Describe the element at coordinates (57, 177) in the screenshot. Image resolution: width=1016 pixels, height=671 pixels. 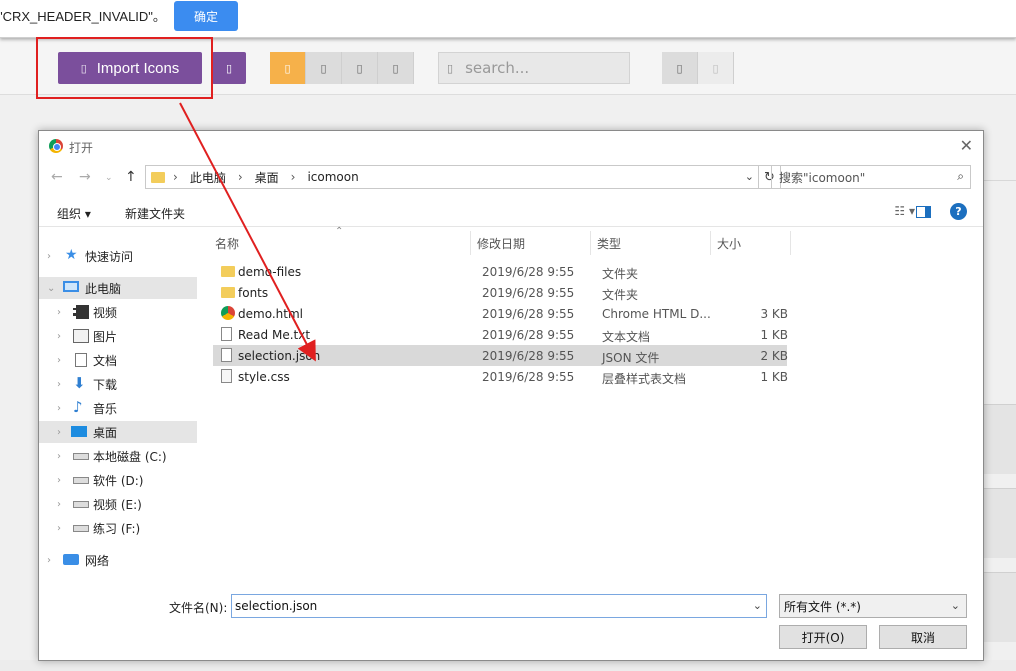
I see `back-icon: ←` at that location.